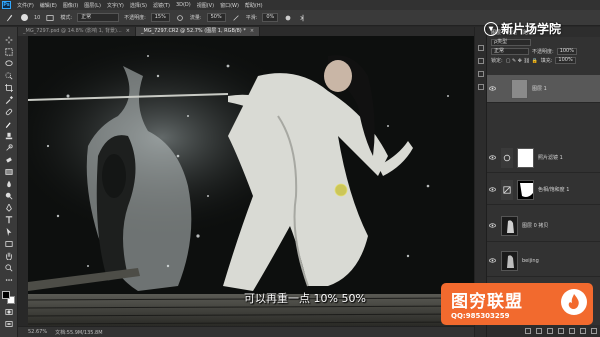 The width and height of the screenshot is (600, 337). What do you see at coordinates (9, 87) in the screenshot?
I see `crop-tool-icon` at bounding box center [9, 87].